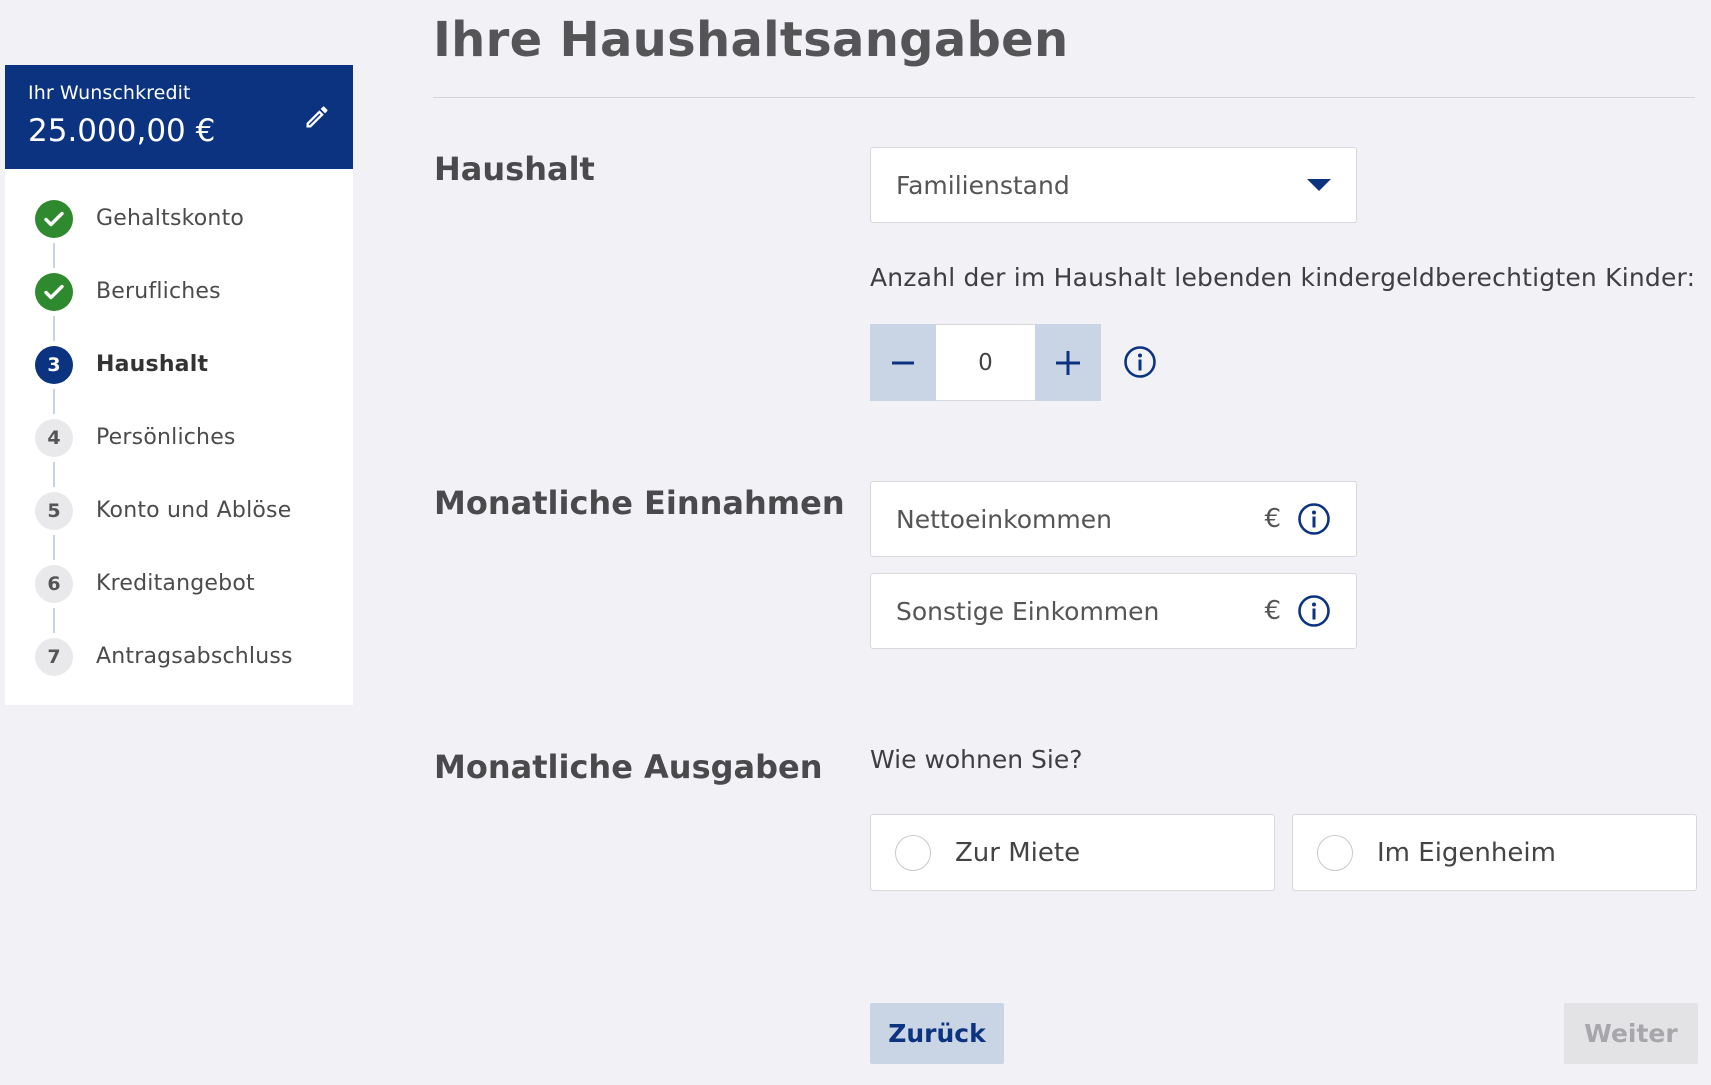 This screenshot has width=1711, height=1085. Describe the element at coordinates (54, 437) in the screenshot. I see `step-number-badge: 4` at that location.